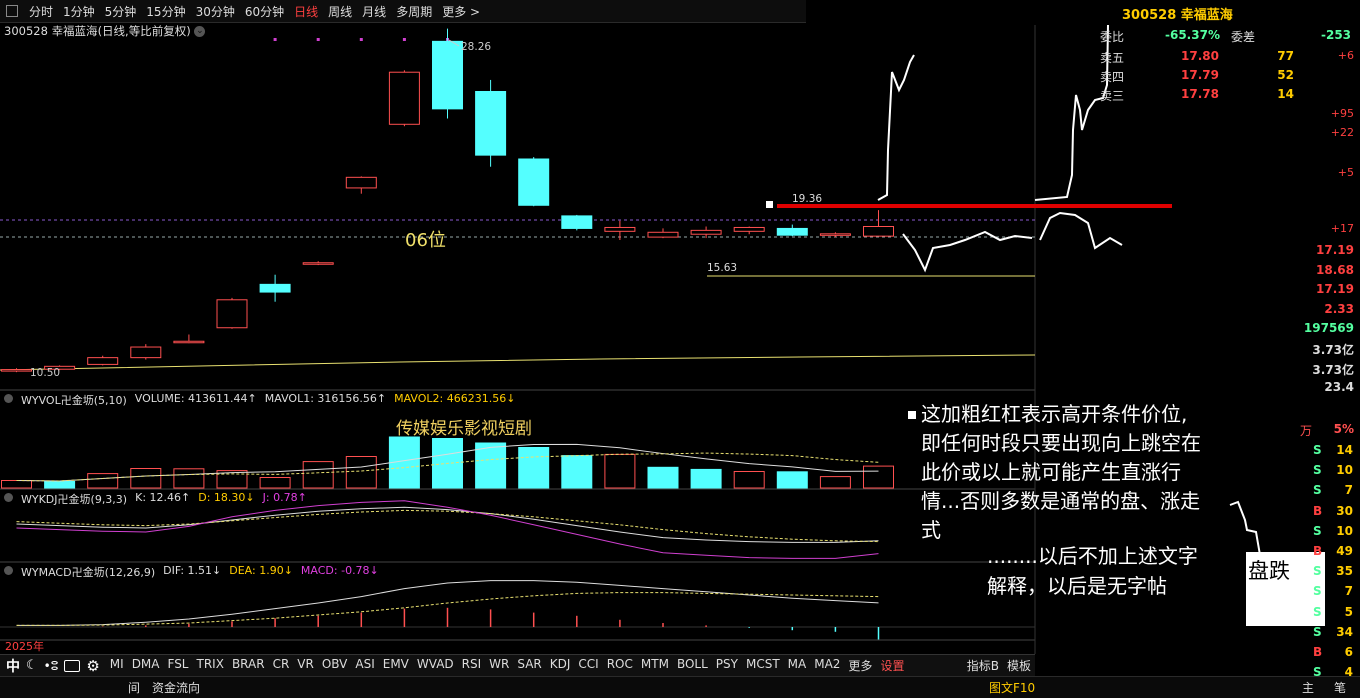 This screenshot has height=698, width=1360. I want to click on indicator-tab-brar: BRAR, so click(248, 665).